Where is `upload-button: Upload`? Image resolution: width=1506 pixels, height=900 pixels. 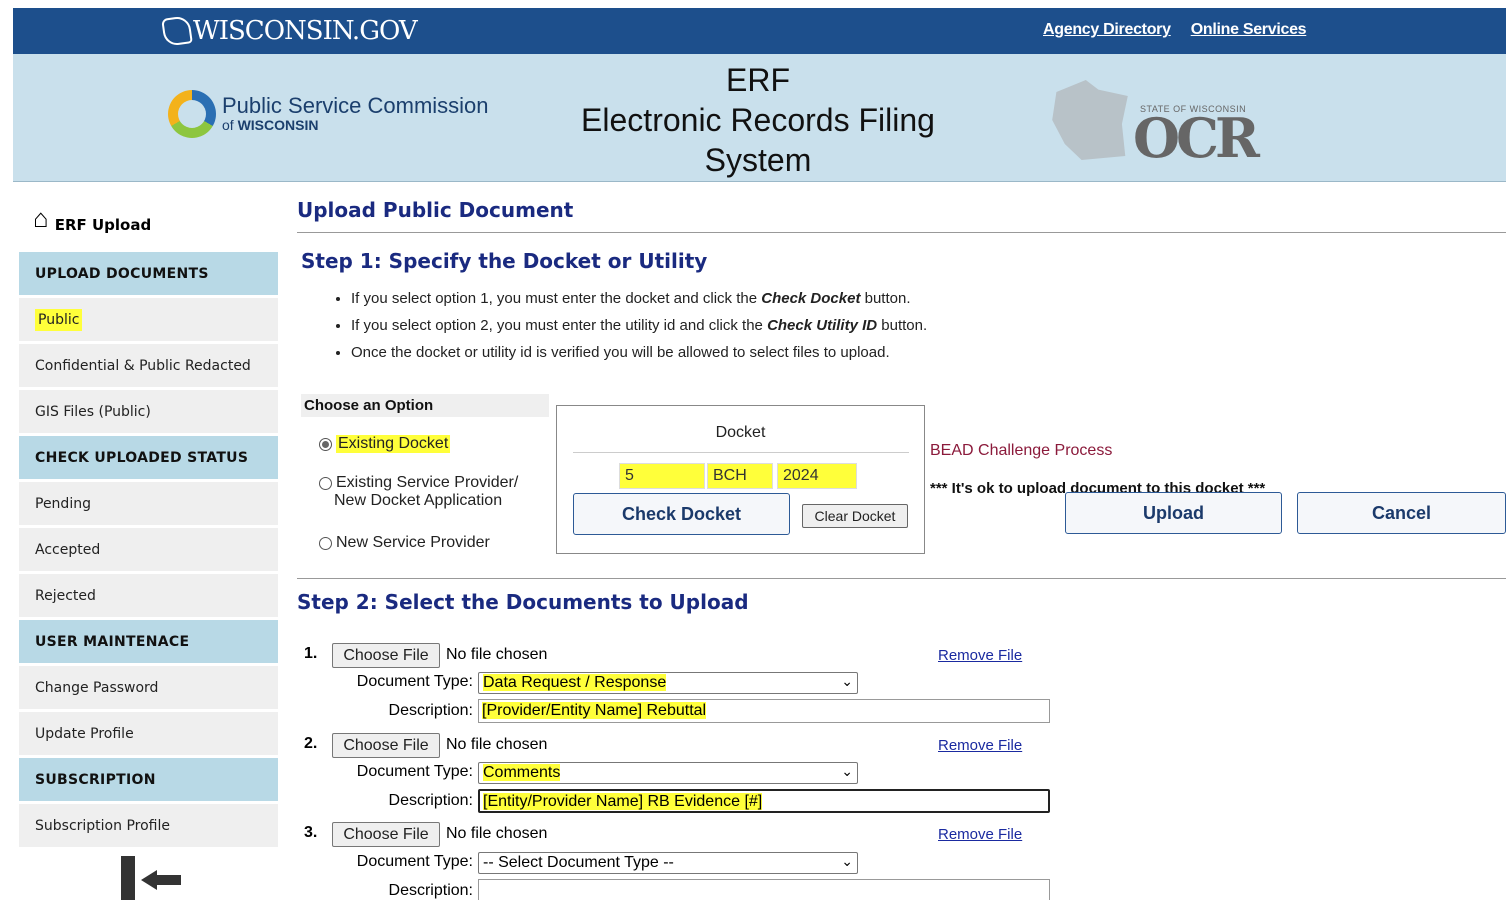 upload-button: Upload is located at coordinates (1173, 513).